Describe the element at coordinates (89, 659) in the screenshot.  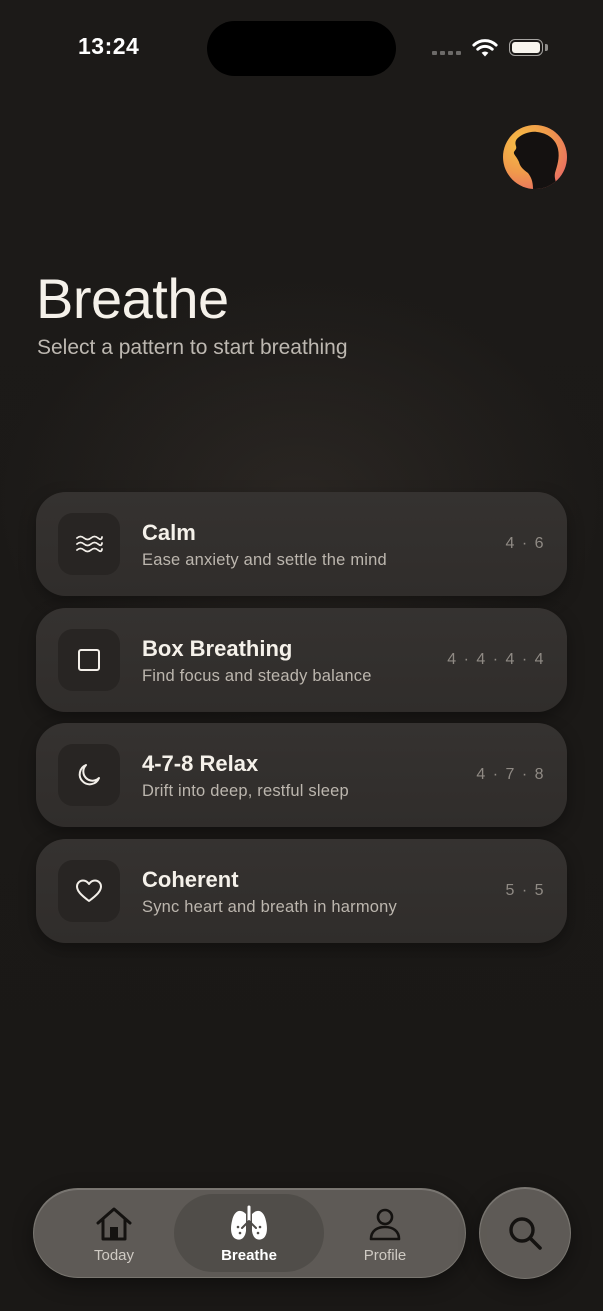
I see `square-icon` at that location.